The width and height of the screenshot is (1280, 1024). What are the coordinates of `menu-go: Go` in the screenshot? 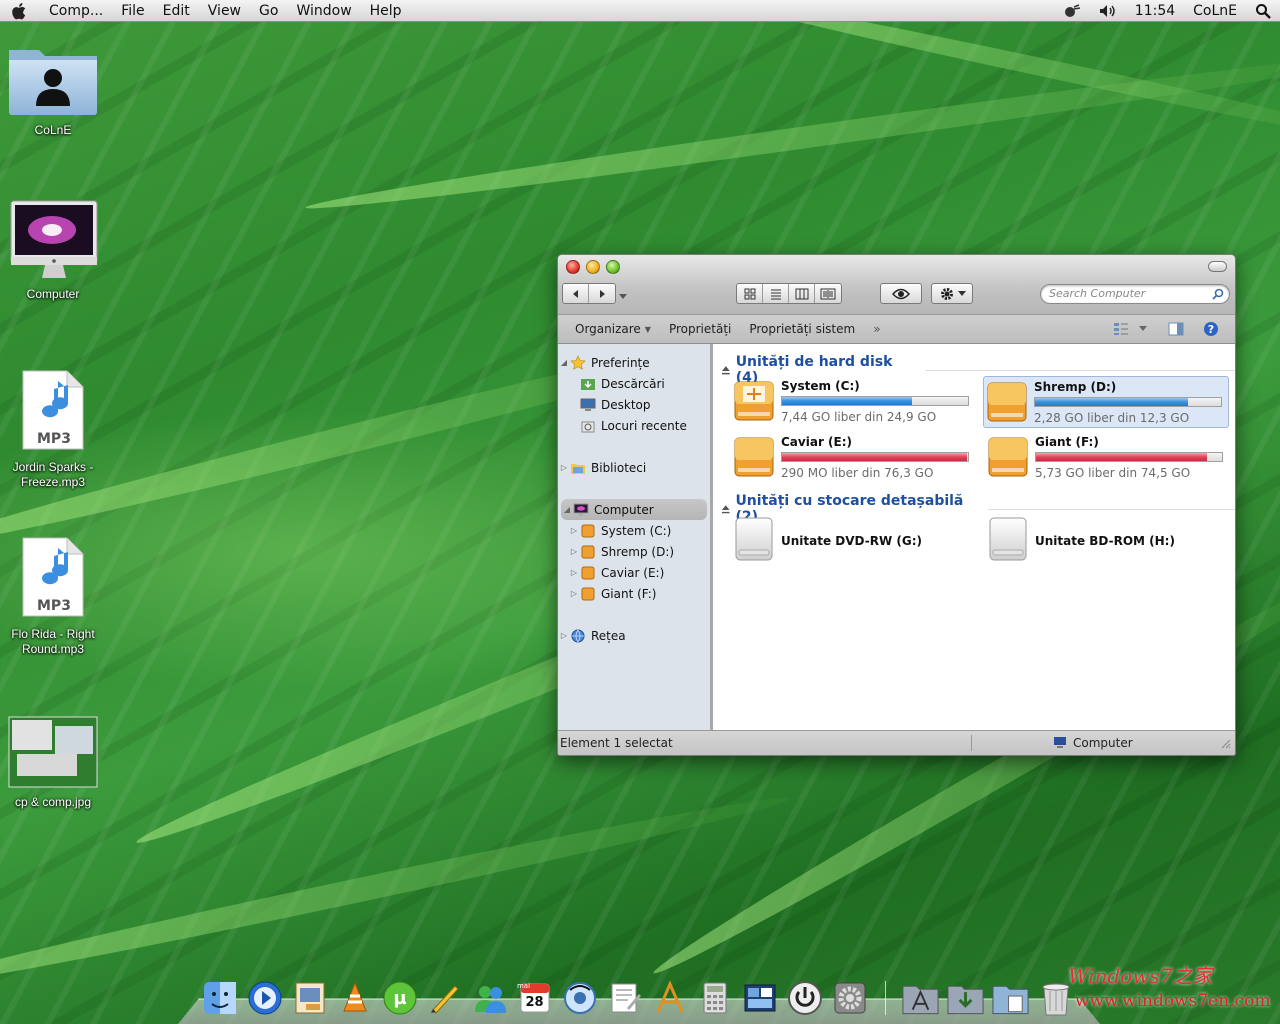 It's located at (268, 11).